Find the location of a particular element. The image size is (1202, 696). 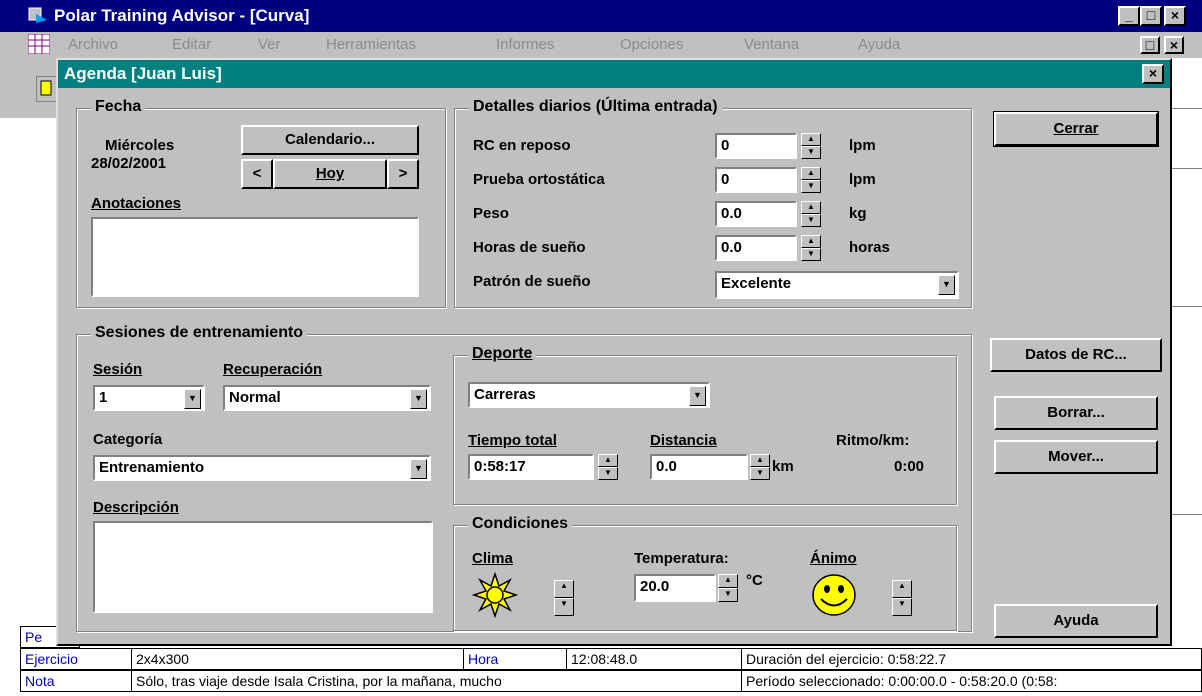

mood-label: Ánimo is located at coordinates (833, 558).